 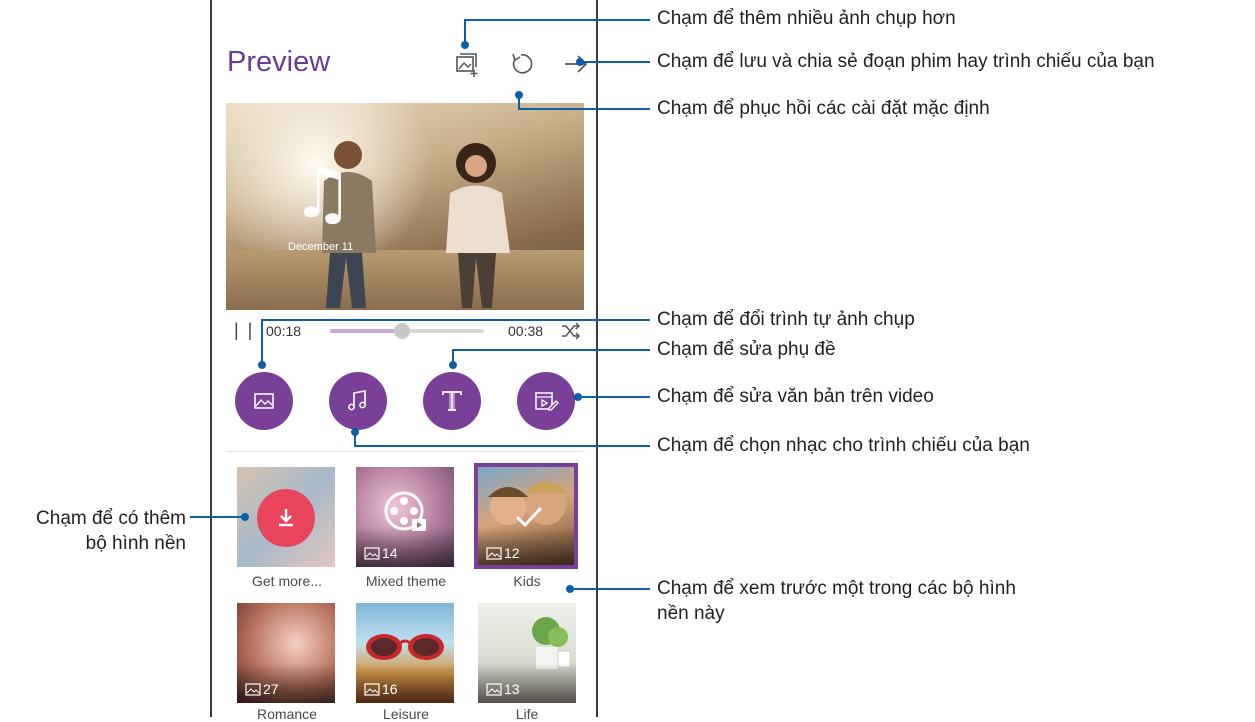 What do you see at coordinates (786, 319) in the screenshot?
I see `callout-reorder: Chạm để đổi trình tự ảnh chụp` at bounding box center [786, 319].